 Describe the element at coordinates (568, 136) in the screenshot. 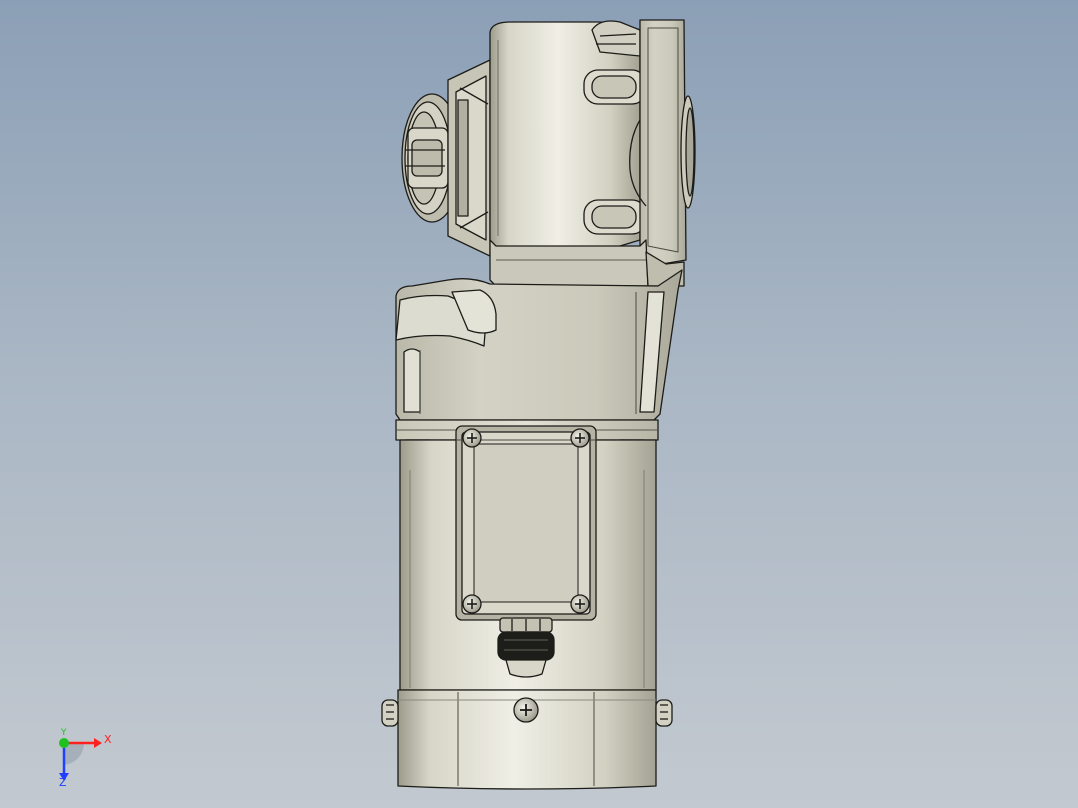

I see `reducer-drum` at that location.